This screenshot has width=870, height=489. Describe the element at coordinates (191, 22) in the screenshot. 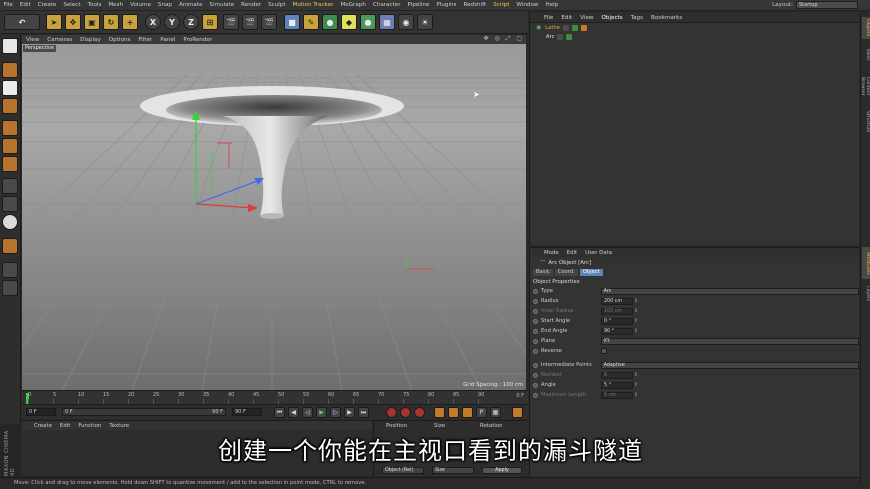

I see `z-axis-button: Z` at that location.